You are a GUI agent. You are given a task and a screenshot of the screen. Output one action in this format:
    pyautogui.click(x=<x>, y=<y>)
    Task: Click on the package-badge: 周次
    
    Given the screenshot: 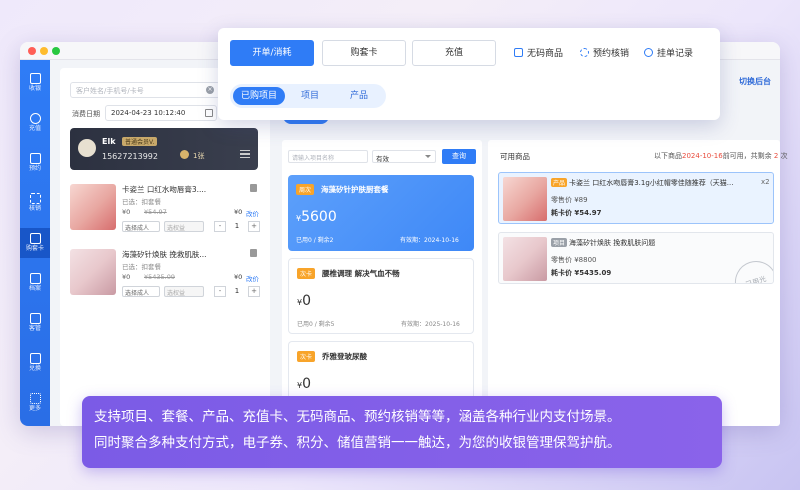 What is the action you would take?
    pyautogui.click(x=305, y=189)
    